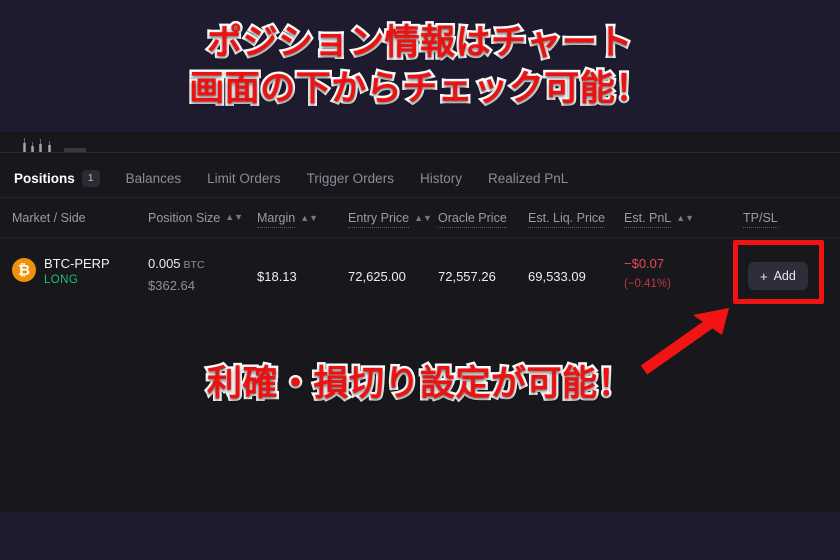 The height and width of the screenshot is (560, 840). What do you see at coordinates (764, 276) in the screenshot?
I see `plus-icon: +` at bounding box center [764, 276].